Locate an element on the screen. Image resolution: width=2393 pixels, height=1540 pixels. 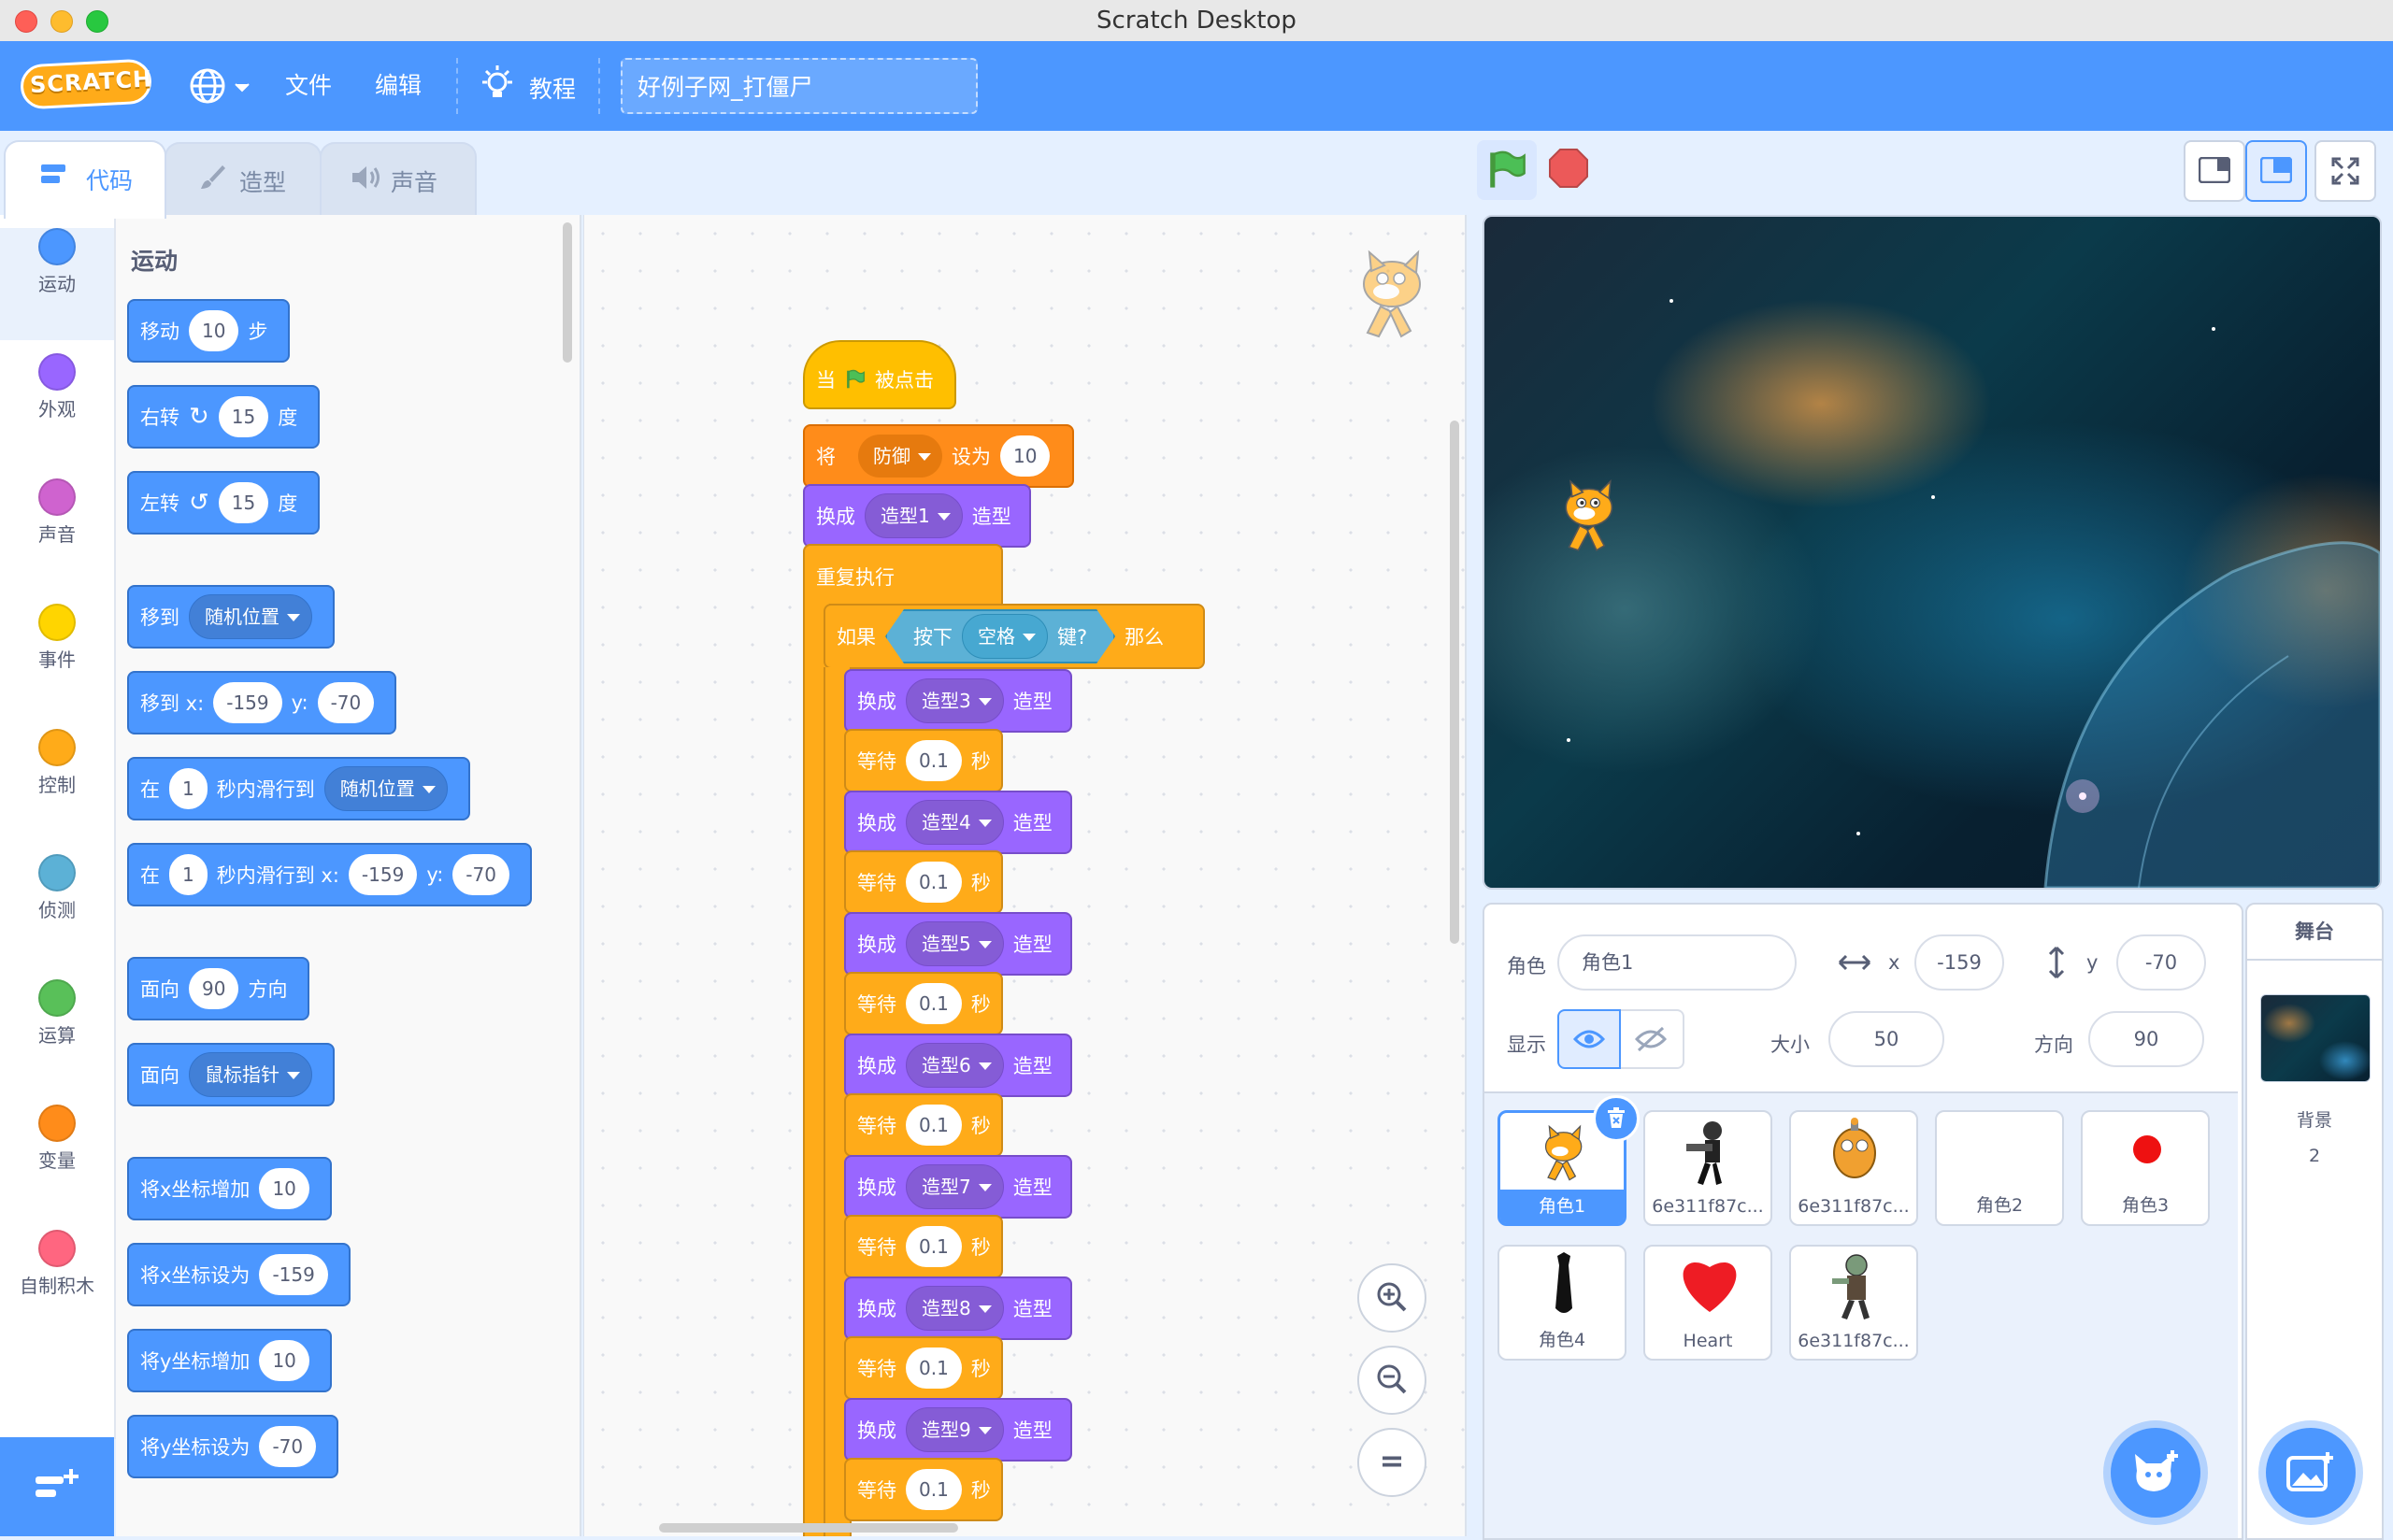
block-if-then: 如果 按下 空格 键? 那么 is located at coordinates (1015, 636).